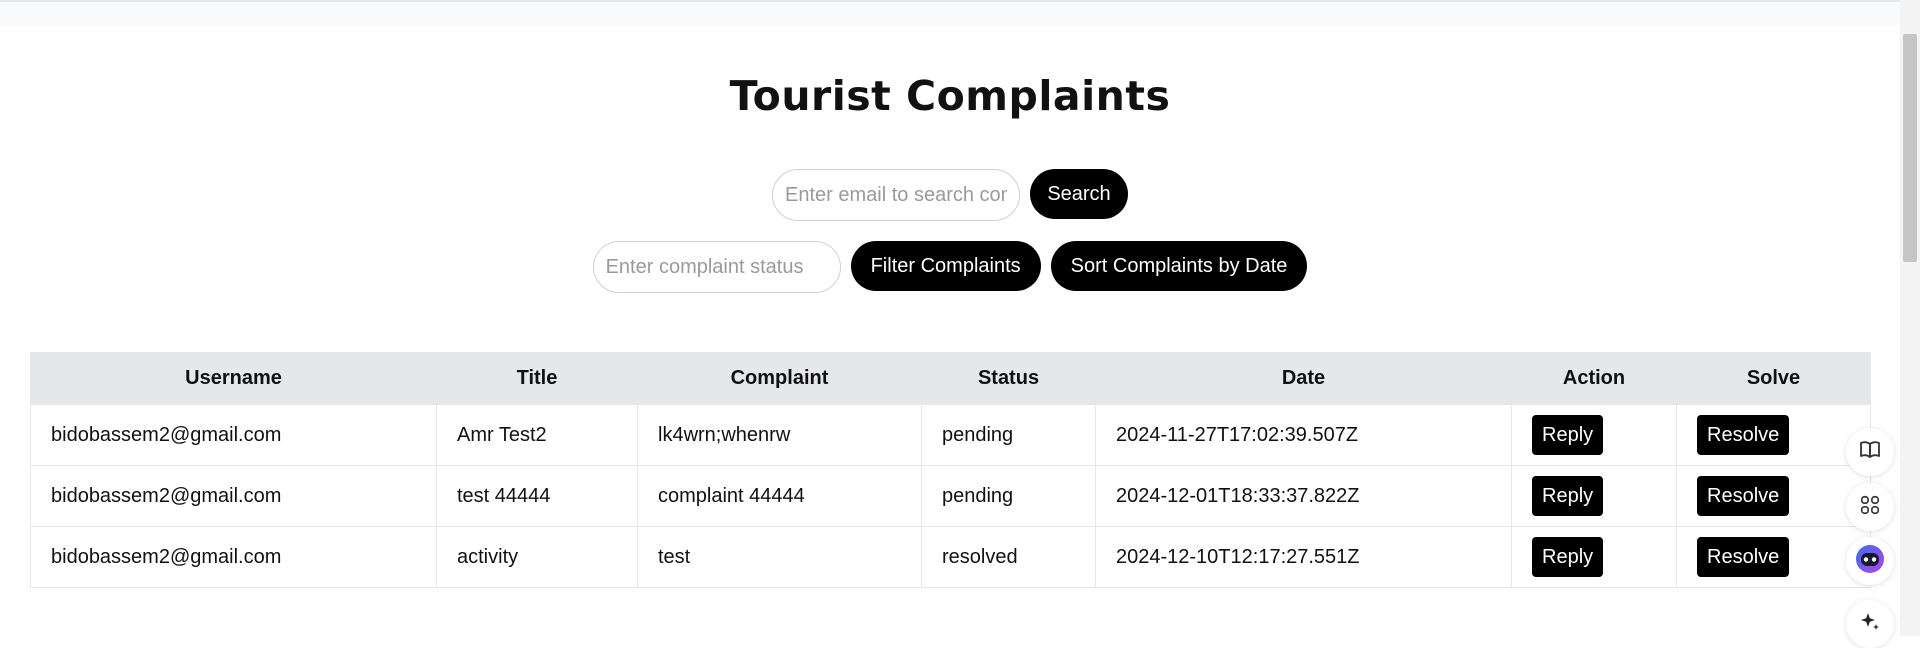 The width and height of the screenshot is (1920, 648). What do you see at coordinates (716, 267) in the screenshot?
I see `status-filter-input` at bounding box center [716, 267].